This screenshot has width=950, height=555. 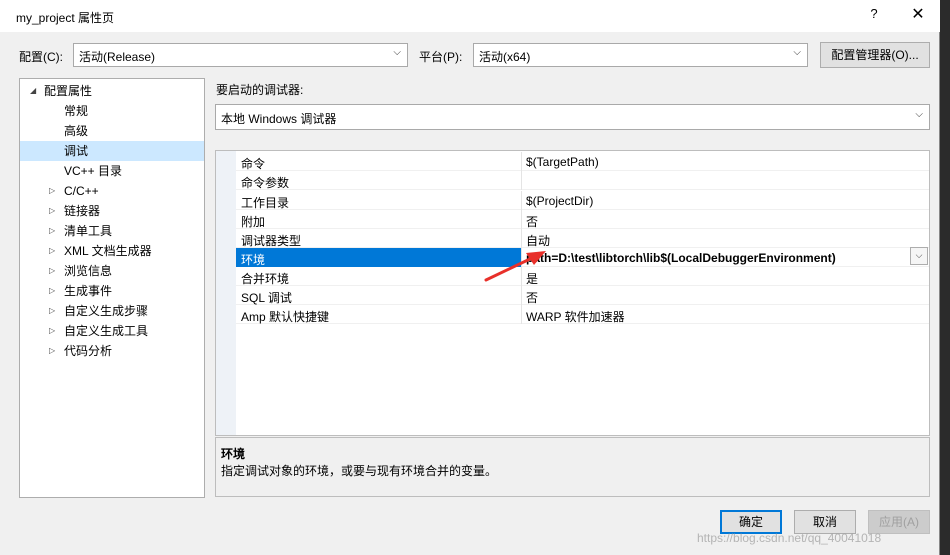 I want to click on tree-item-xml-doc-generator: ▷ XML 文档生成器, so click(x=112, y=251).